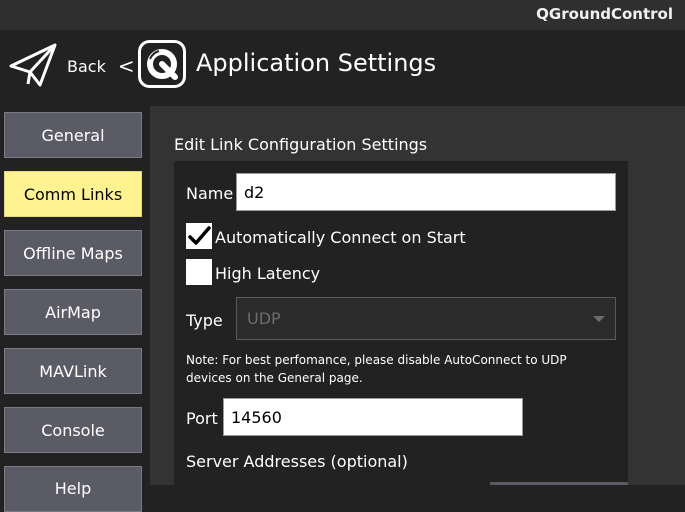 Image resolution: width=685 pixels, height=512 pixels. I want to click on sidebar-item-general: General, so click(73, 135).